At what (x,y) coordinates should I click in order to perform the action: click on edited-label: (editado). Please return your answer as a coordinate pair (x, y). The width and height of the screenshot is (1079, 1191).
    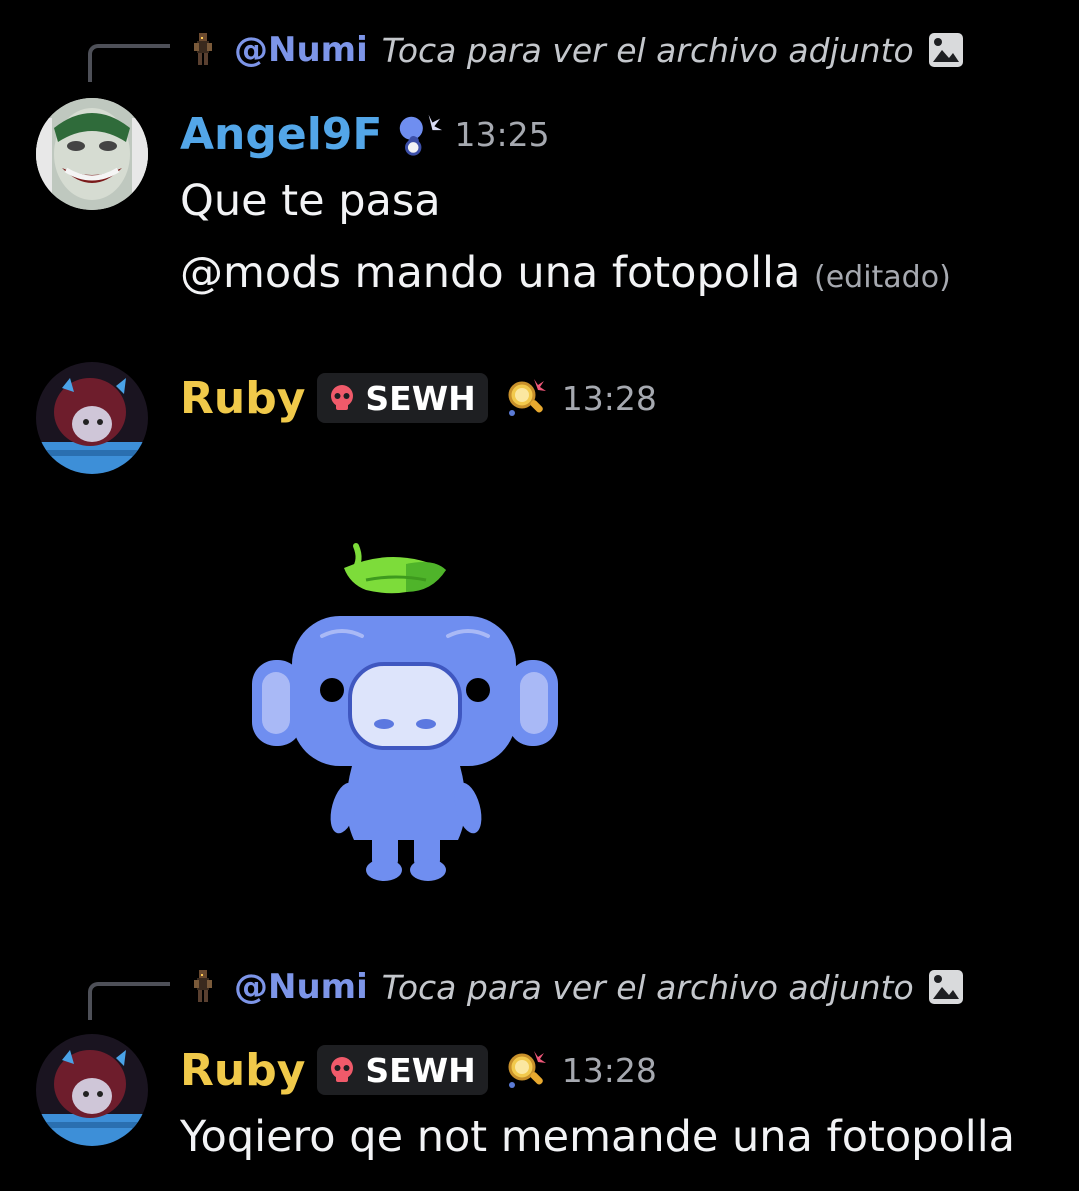
    Looking at the image, I should click on (882, 277).